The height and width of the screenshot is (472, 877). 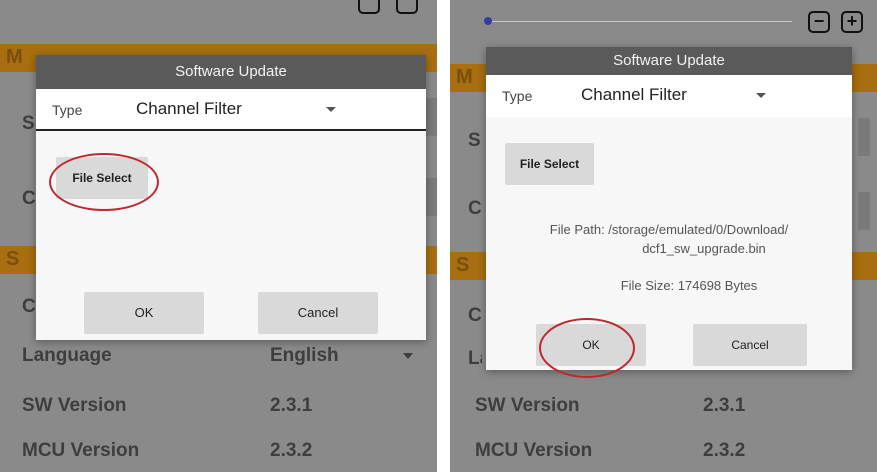 I want to click on zoom-in-button-partial, so click(x=407, y=7).